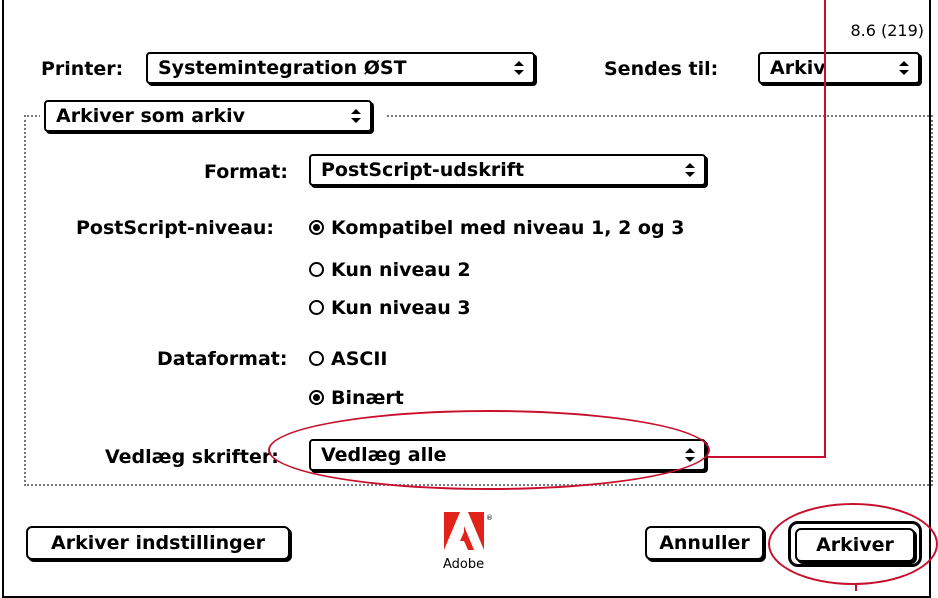  I want to click on radio-data-binary: Binært, so click(356, 398).